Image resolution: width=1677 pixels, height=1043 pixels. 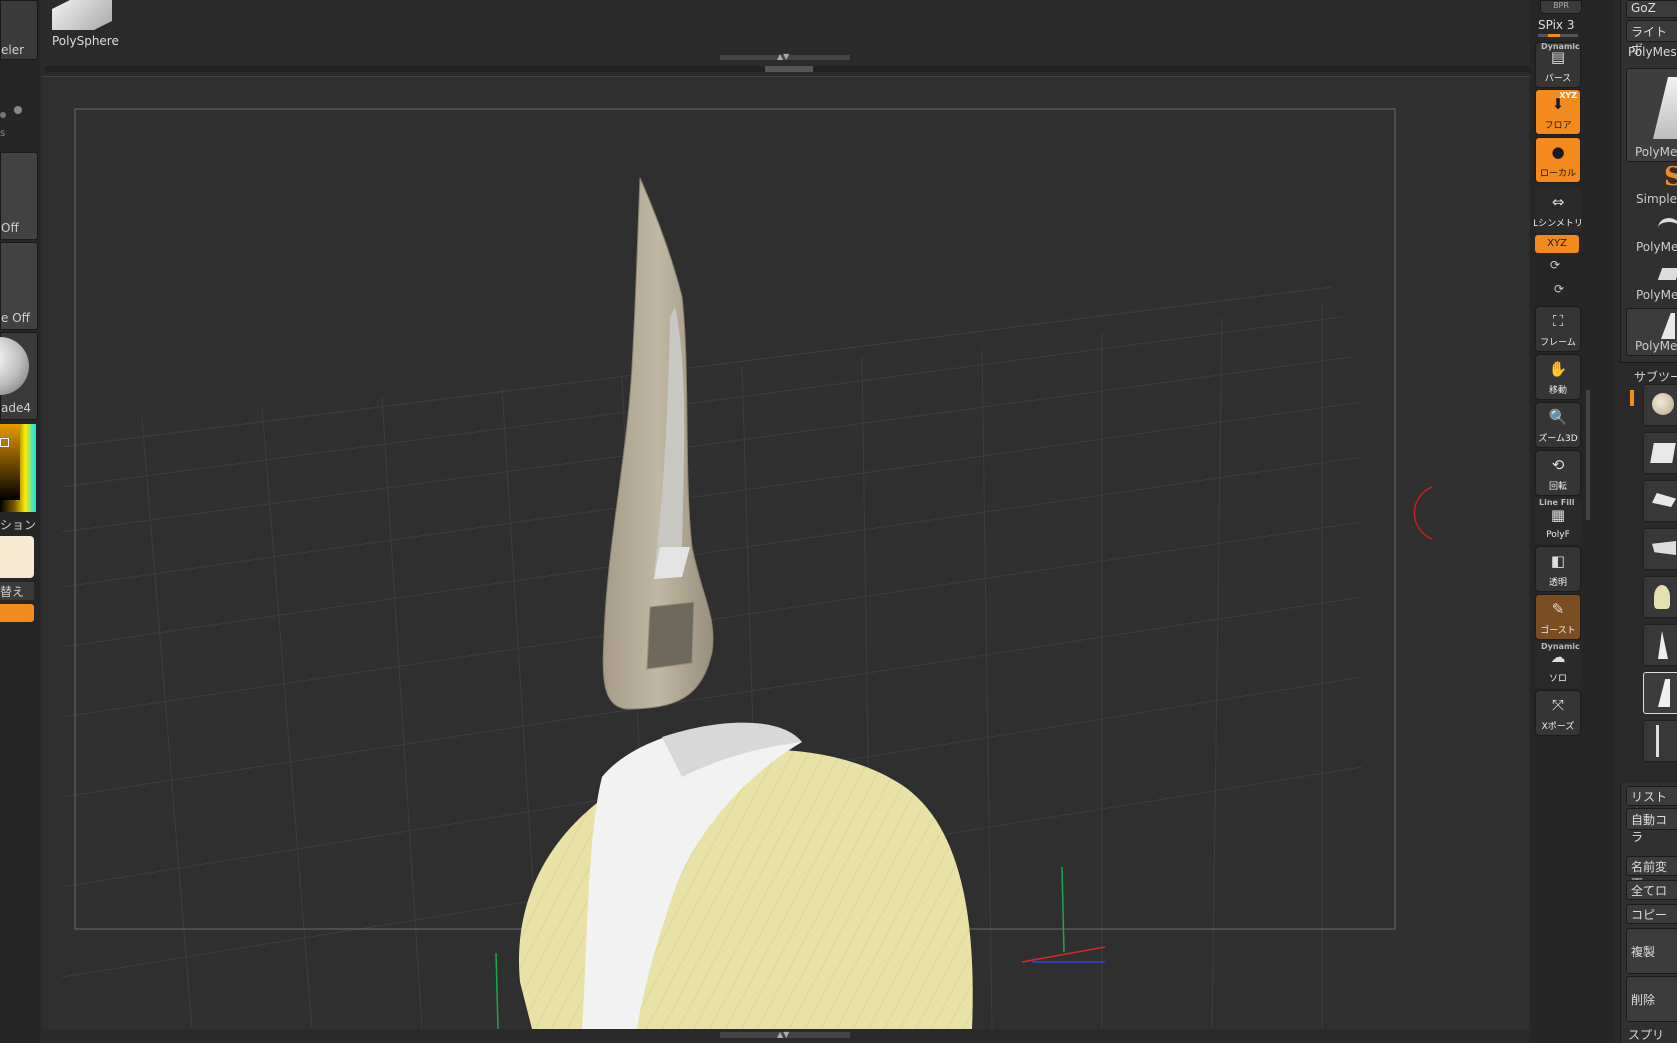 What do you see at coordinates (17, 115) in the screenshot?
I see `stroke-dots-icon: s` at bounding box center [17, 115].